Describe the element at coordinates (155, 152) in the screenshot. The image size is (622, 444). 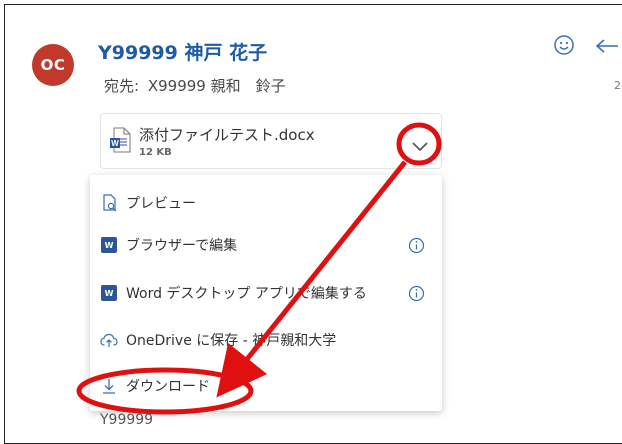
I see `attachment-file-size: 12 KB` at that location.